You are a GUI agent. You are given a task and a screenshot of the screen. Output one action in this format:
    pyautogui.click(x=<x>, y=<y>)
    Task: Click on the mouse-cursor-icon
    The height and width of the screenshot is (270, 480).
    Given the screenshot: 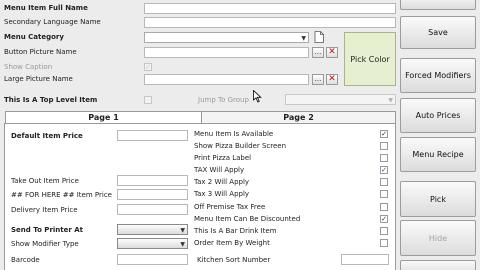 What is the action you would take?
    pyautogui.click(x=257, y=96)
    